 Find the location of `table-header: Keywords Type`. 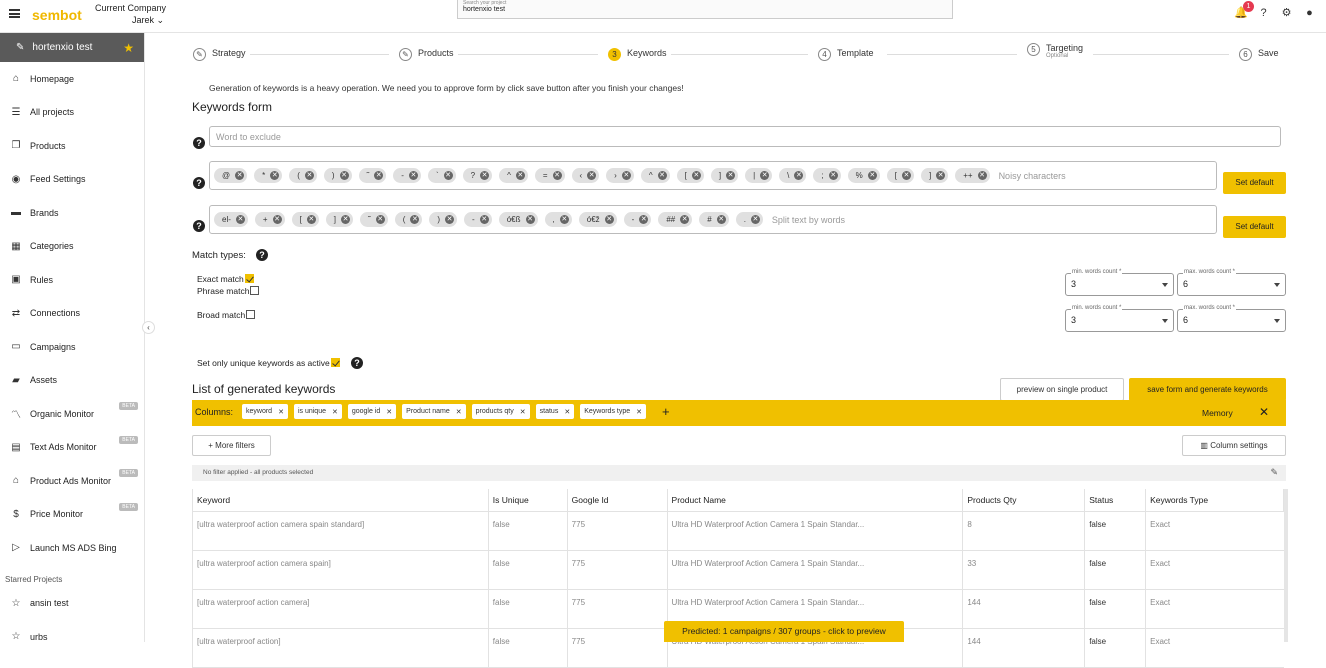

table-header: Keywords Type is located at coordinates (1214, 500).